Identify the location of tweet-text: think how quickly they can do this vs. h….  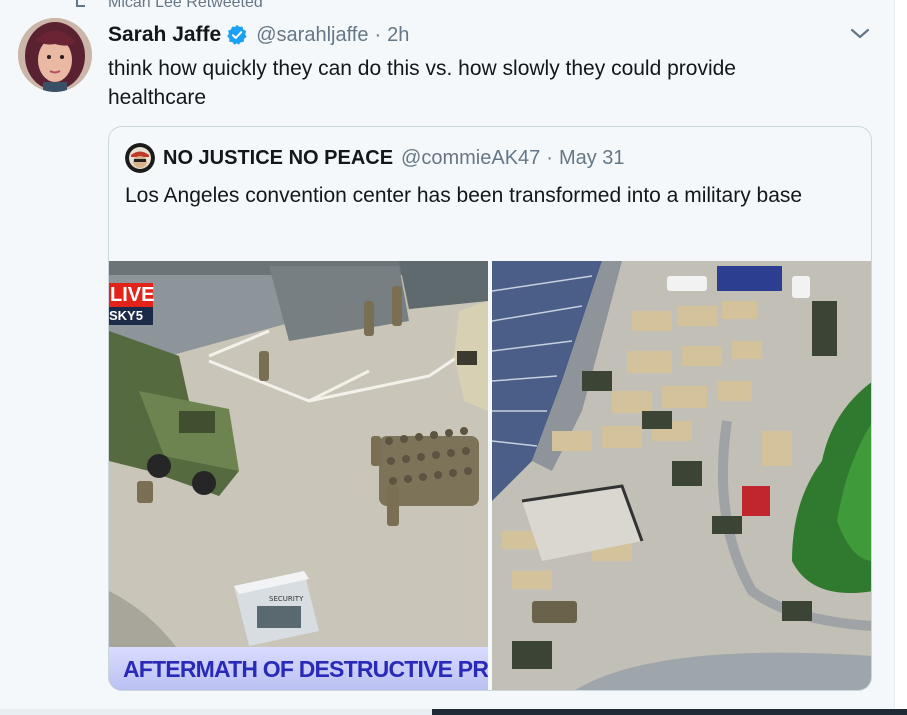
(422, 83).